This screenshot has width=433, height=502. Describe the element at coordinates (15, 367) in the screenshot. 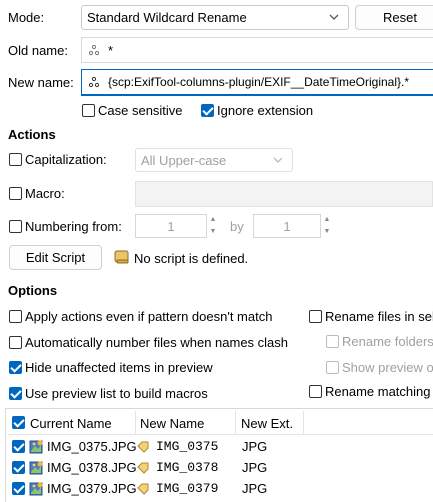

I see `hide-unaffected-checkbox` at that location.